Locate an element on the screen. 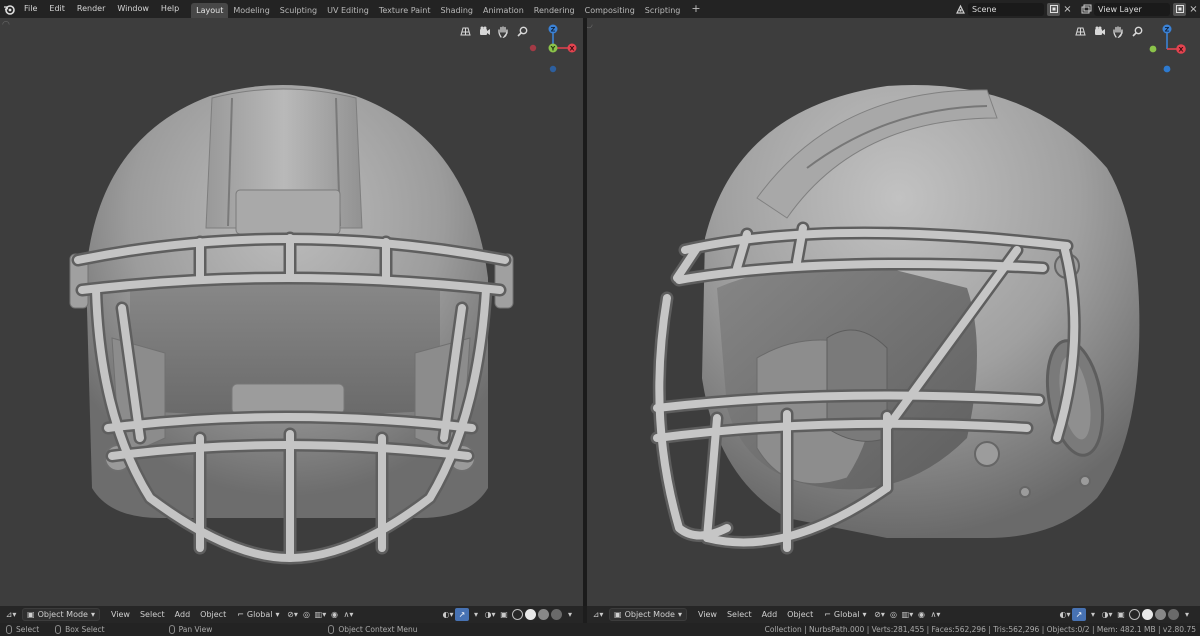 The height and width of the screenshot is (636, 1200). status-pan-view-label: Pan View is located at coordinates (195, 629).